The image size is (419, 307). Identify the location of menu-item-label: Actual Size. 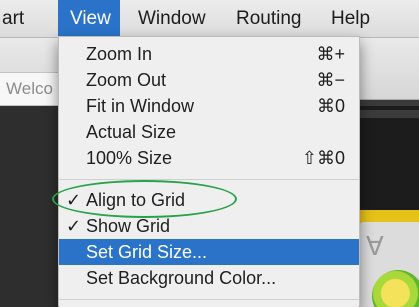
(131, 132).